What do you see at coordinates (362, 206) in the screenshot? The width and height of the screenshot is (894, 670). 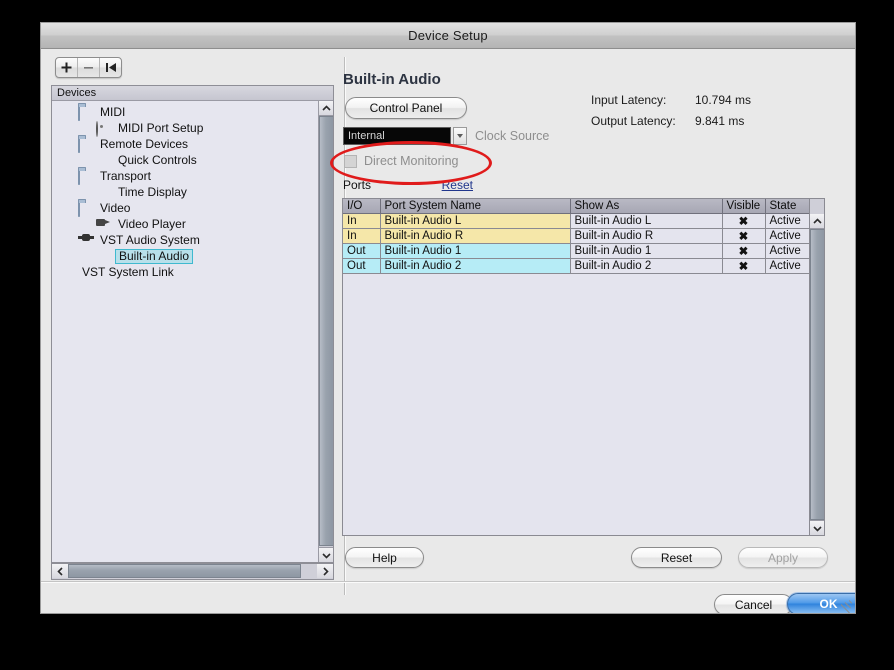 I see `ports-column-header: I/O` at bounding box center [362, 206].